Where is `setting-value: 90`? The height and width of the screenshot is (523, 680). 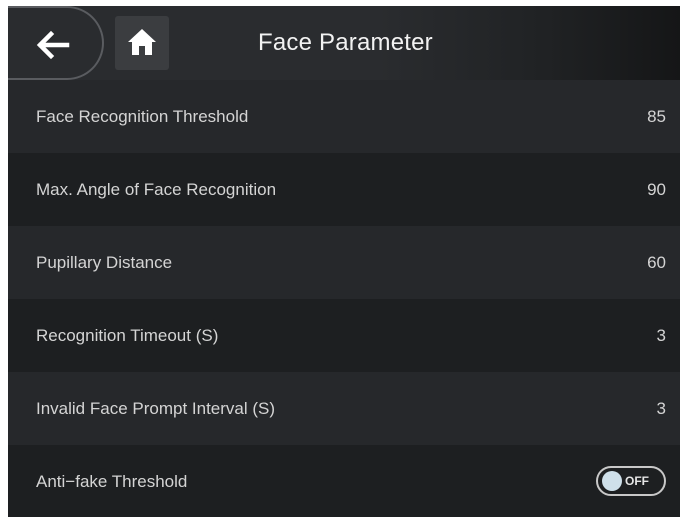 setting-value: 90 is located at coordinates (656, 189).